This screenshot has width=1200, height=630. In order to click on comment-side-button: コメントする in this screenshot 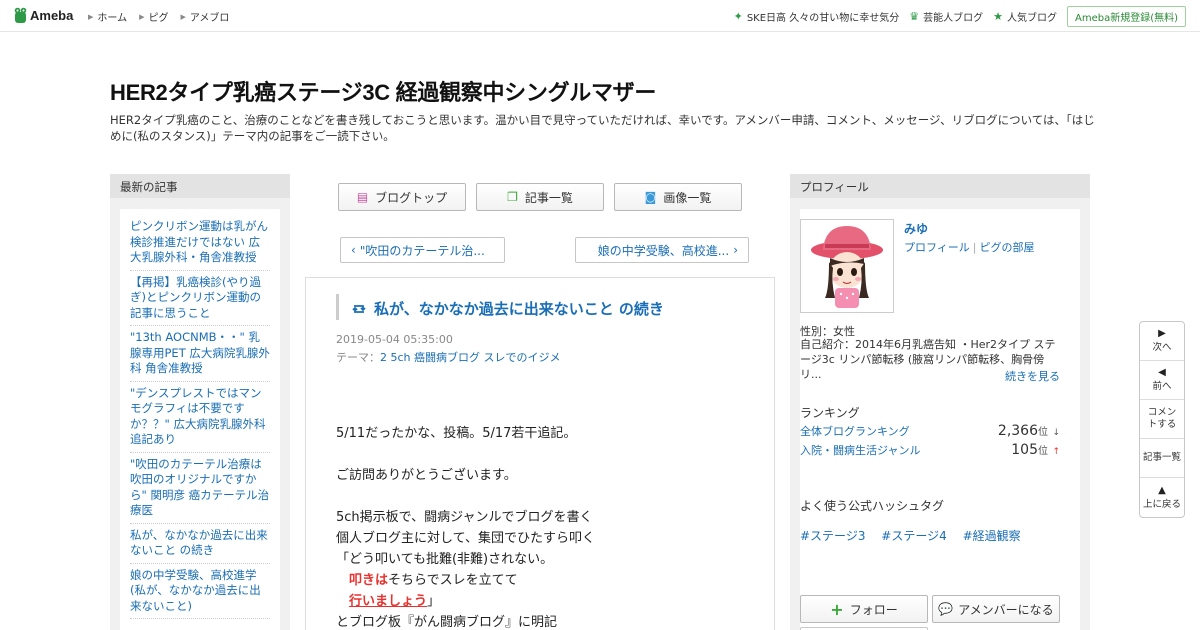, I will do `click(1162, 419)`.